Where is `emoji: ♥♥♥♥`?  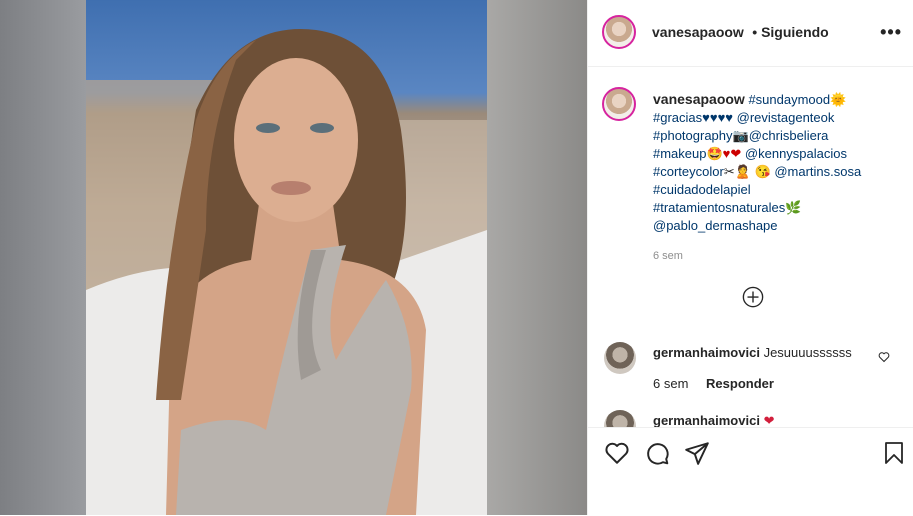
emoji: ♥♥♥♥ is located at coordinates (718, 117).